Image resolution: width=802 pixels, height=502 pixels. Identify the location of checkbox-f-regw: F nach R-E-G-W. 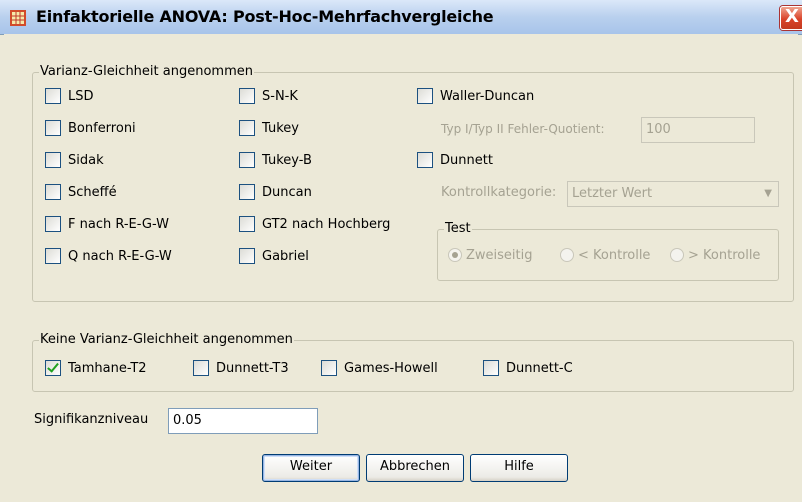
(107, 225).